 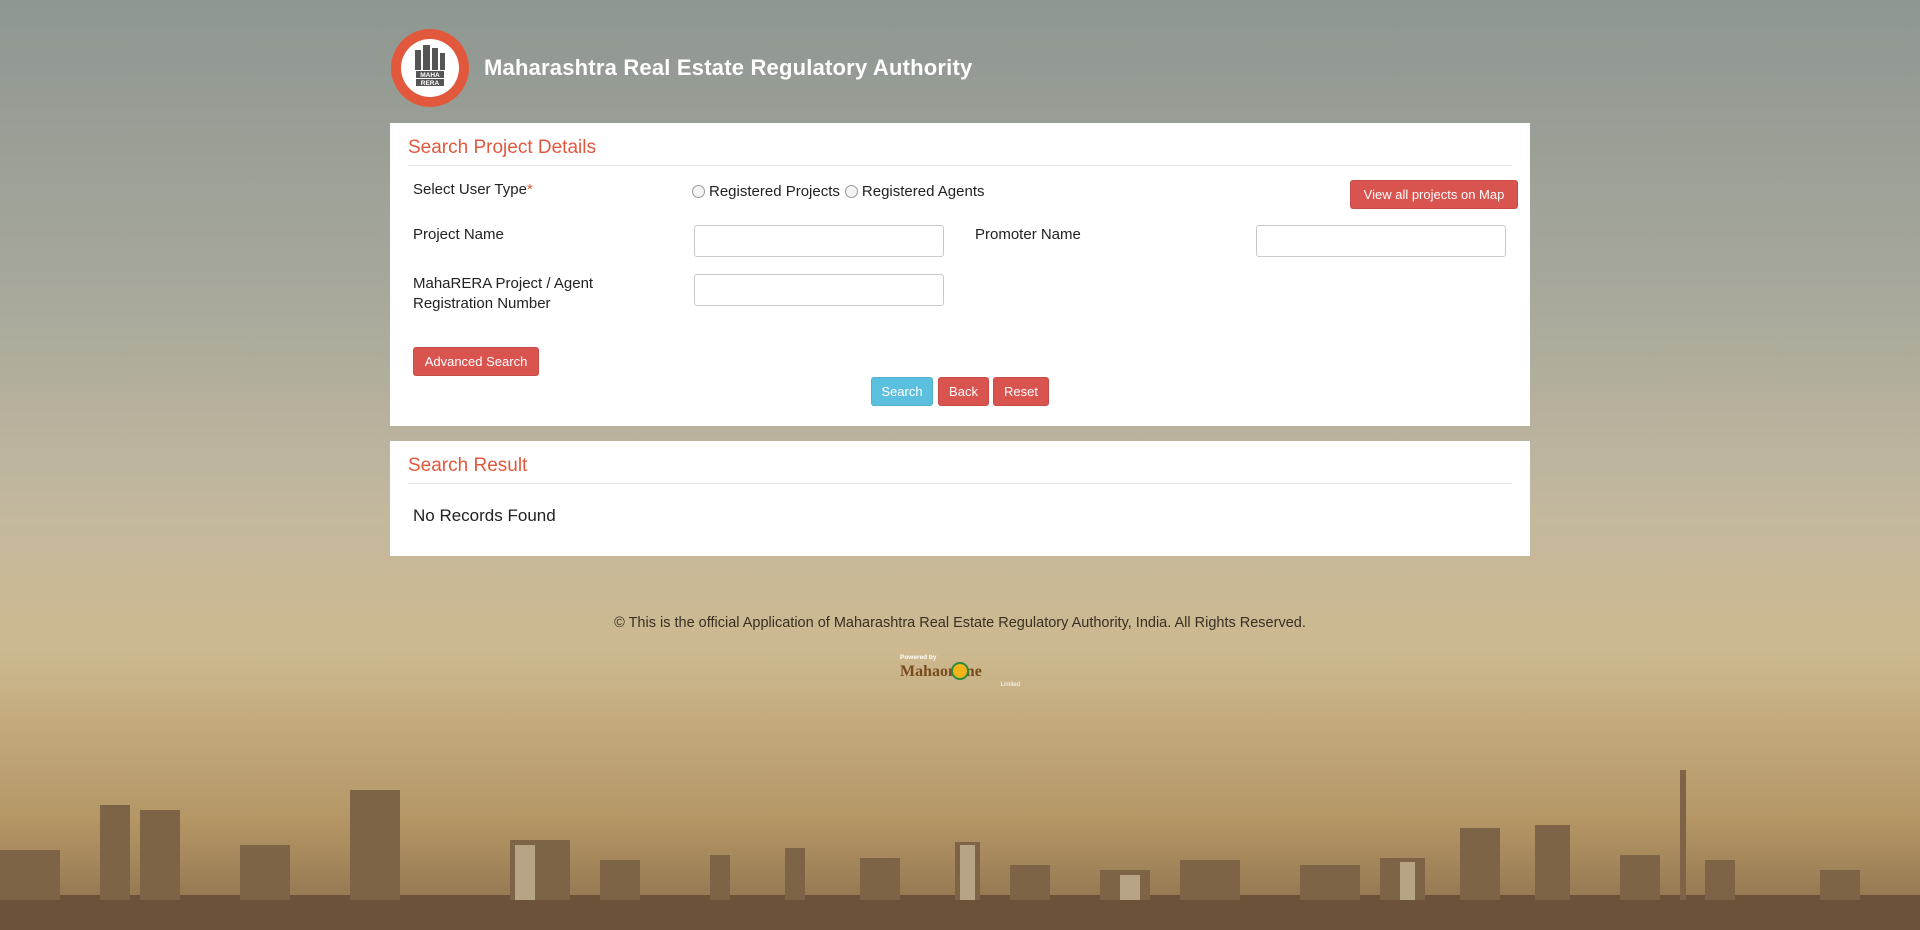 I want to click on result-panel: Search Result No Records Found, so click(x=960, y=498).